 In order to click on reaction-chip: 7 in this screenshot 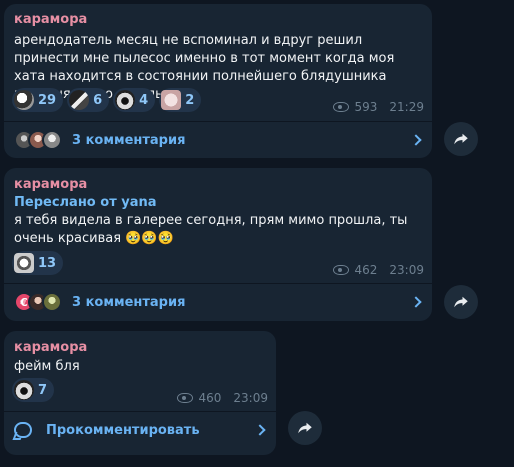, I will do `click(33, 390)`.